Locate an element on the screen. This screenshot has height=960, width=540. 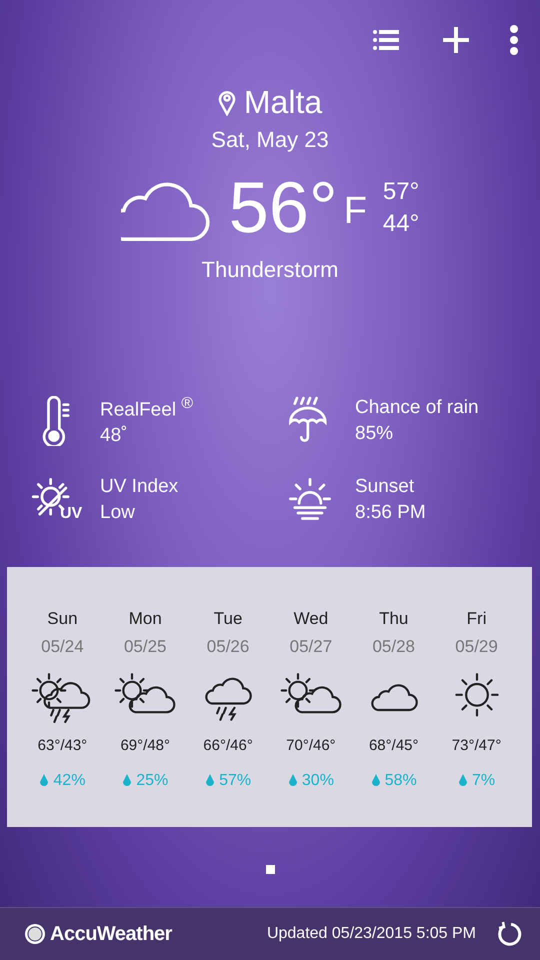
rain-chance: 42% is located at coordinates (69, 781).